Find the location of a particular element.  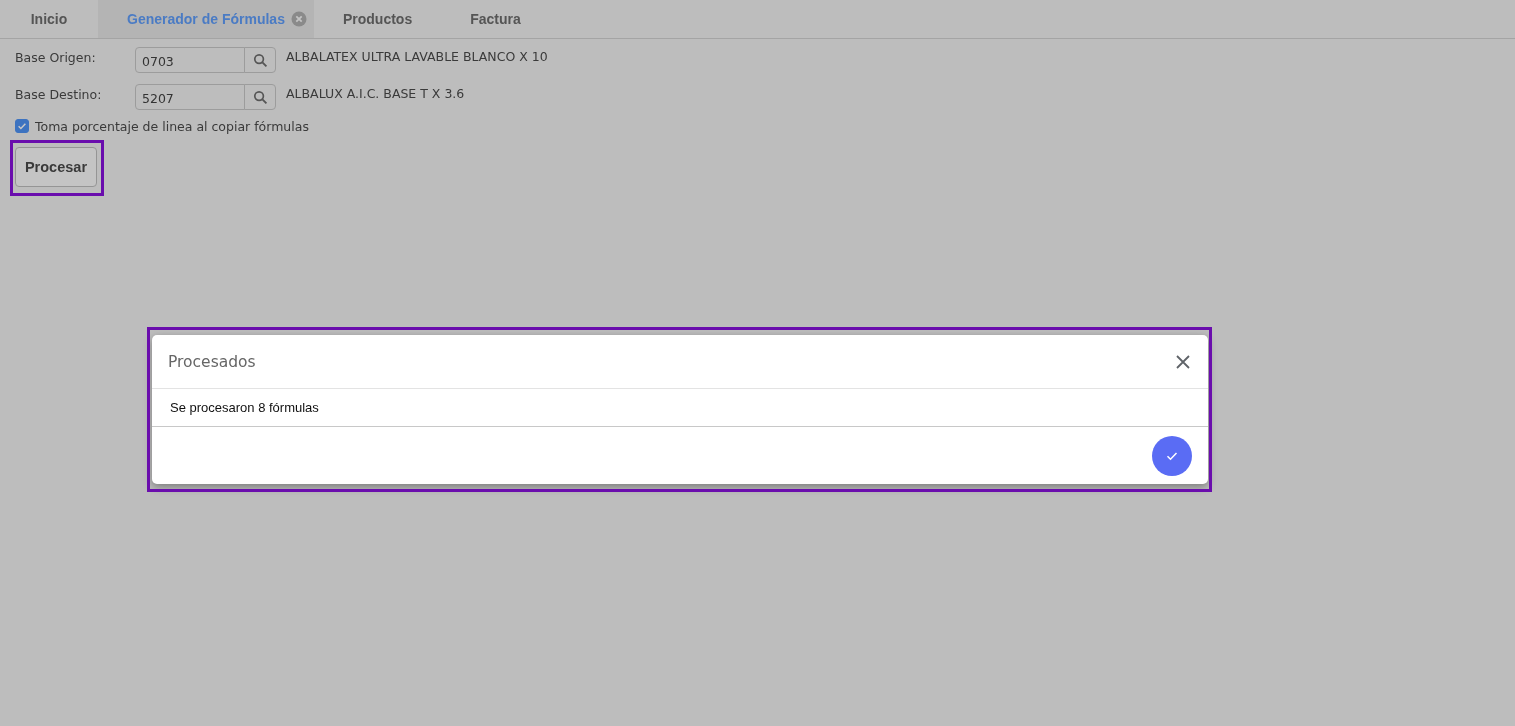

process-button: Procesar is located at coordinates (56, 167).